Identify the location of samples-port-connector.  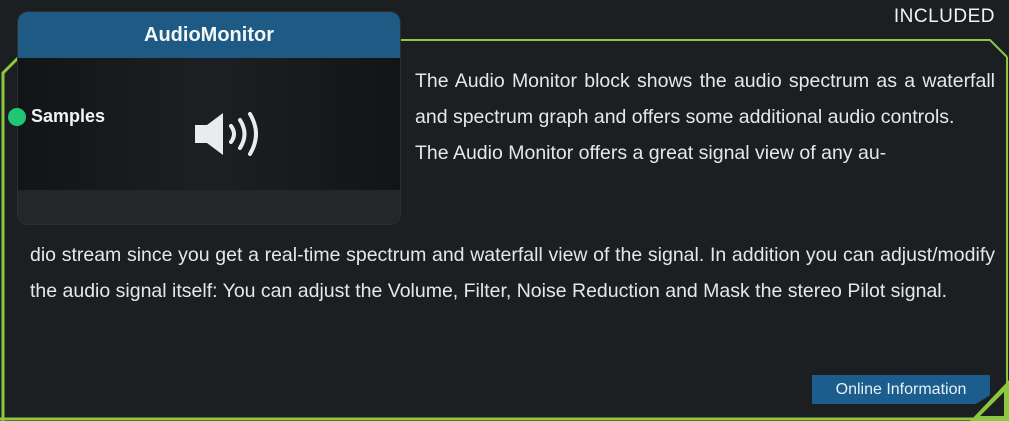
(17, 117).